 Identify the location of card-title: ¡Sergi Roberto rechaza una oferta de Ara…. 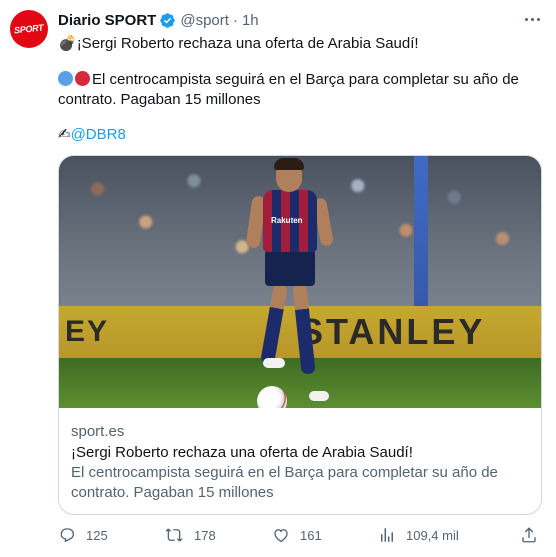
(242, 452).